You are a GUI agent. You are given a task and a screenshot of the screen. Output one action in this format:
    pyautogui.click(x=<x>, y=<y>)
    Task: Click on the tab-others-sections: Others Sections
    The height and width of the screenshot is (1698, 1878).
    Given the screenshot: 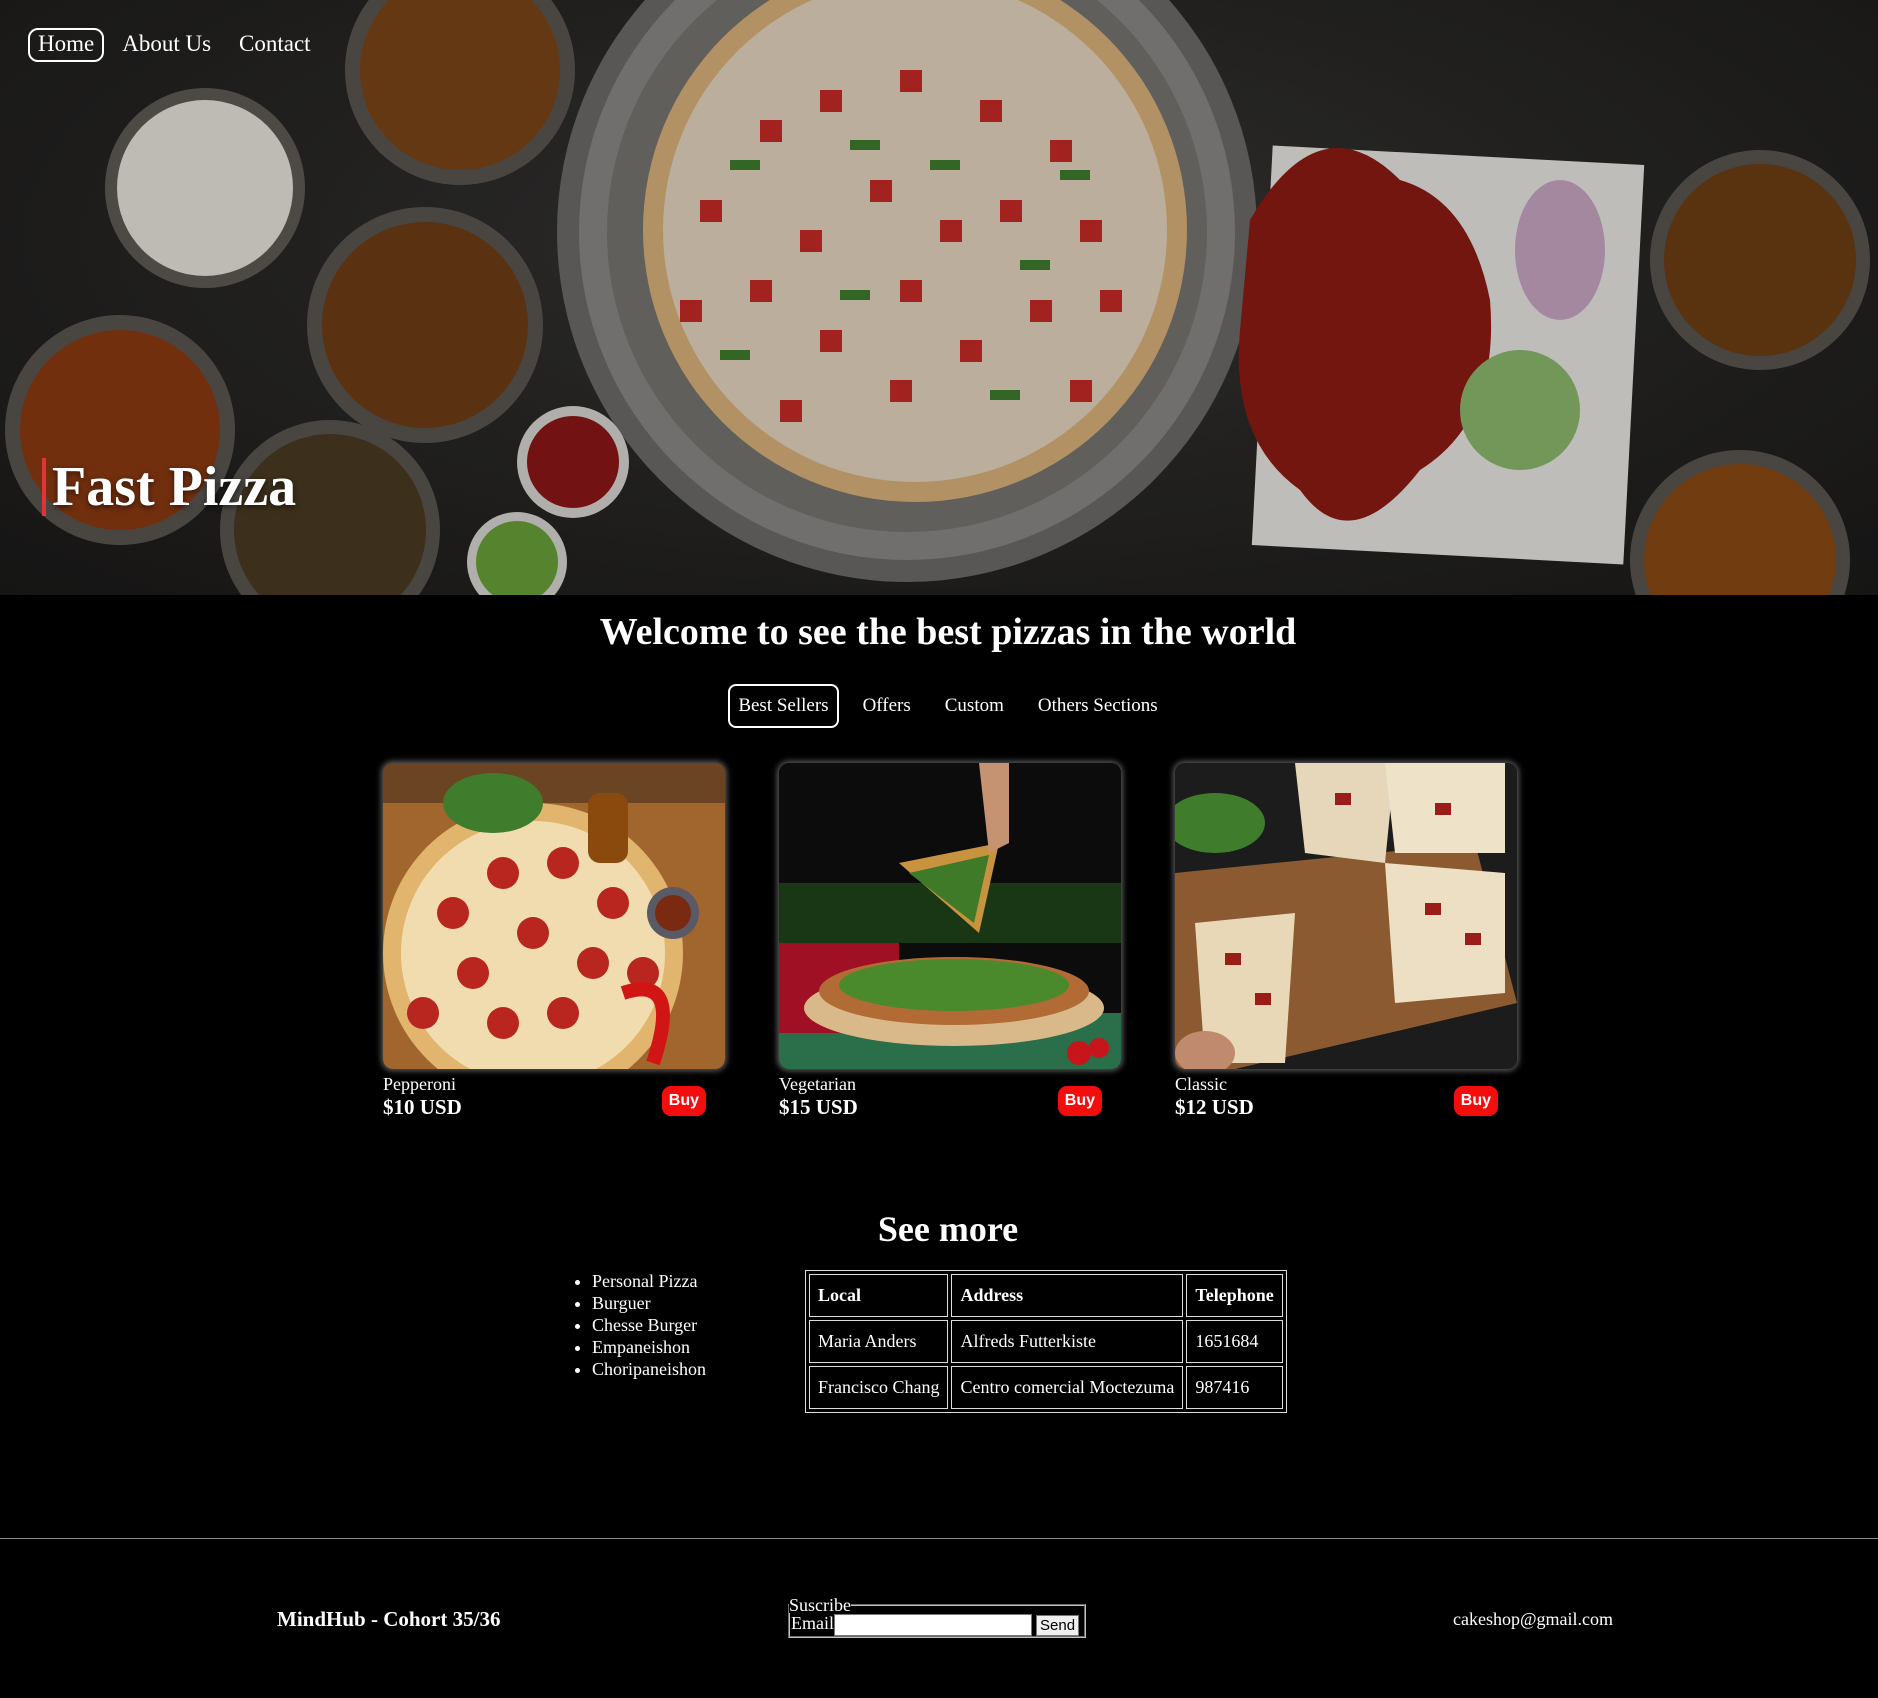 What is the action you would take?
    pyautogui.click(x=1098, y=706)
    